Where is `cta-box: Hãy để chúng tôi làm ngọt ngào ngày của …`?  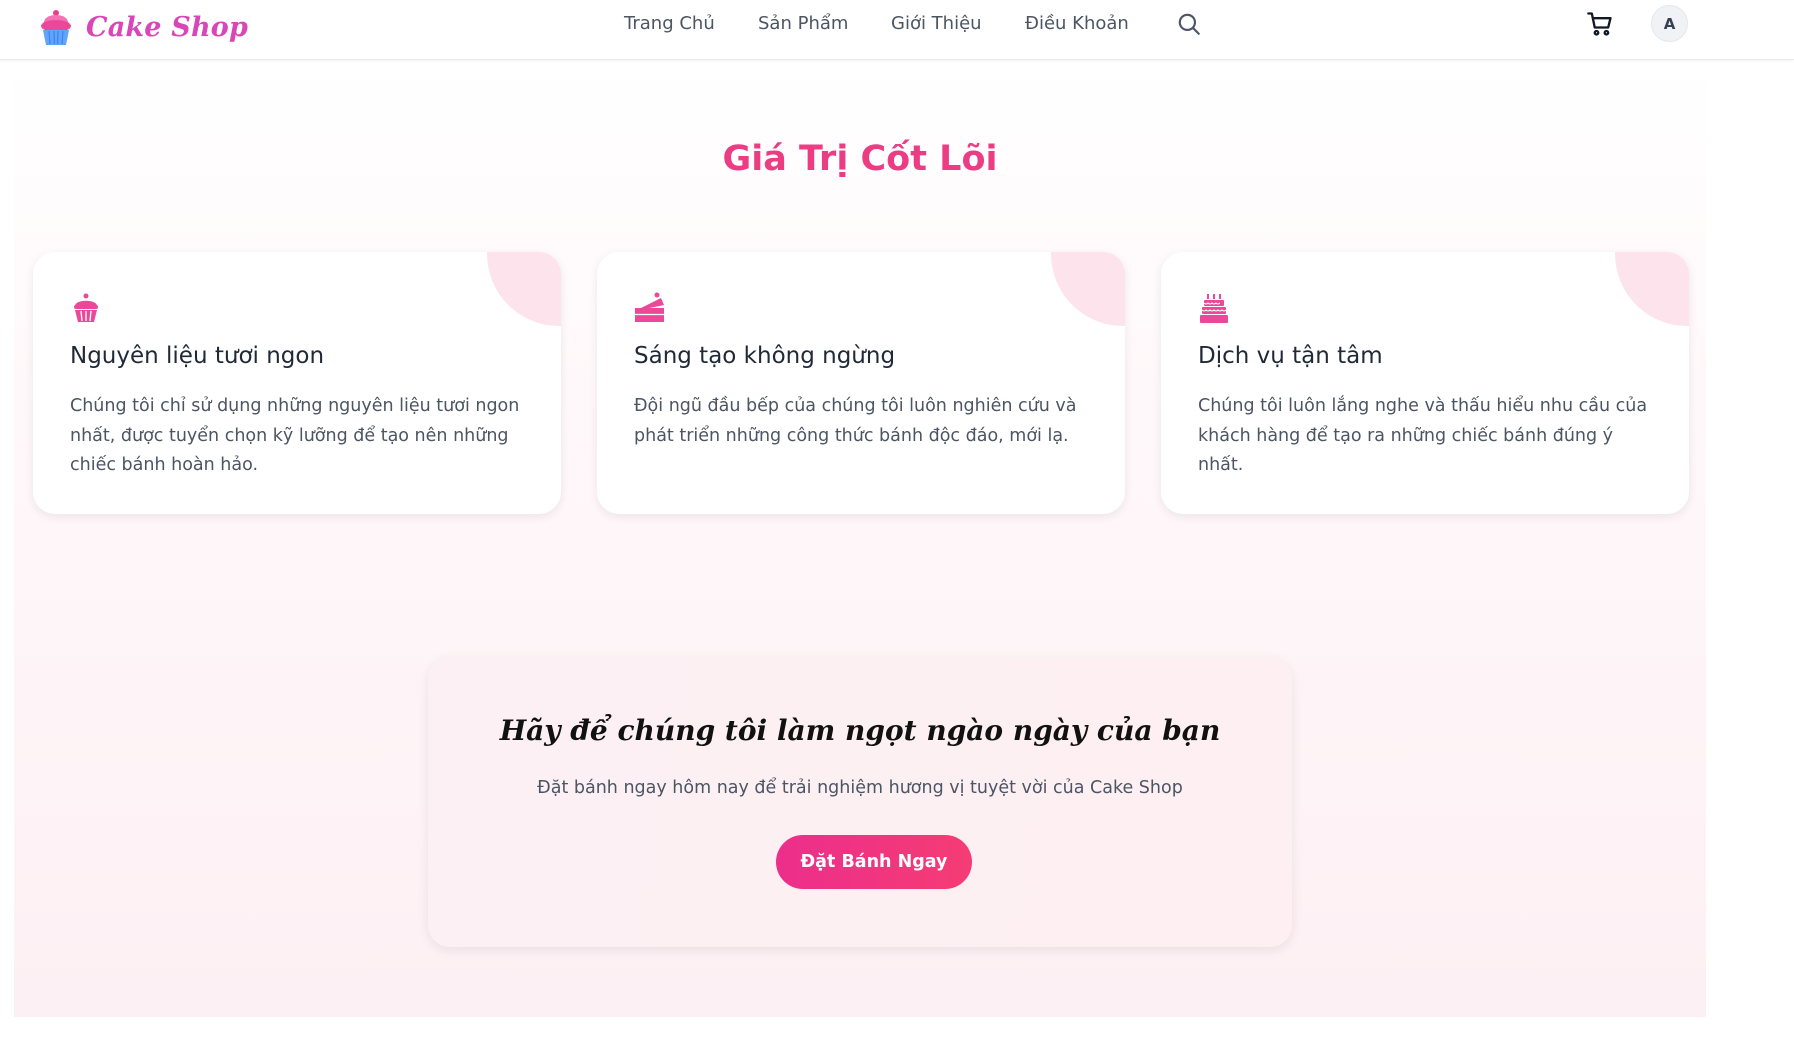
cta-box: Hãy để chúng tôi làm ngọt ngào ngày của … is located at coordinates (860, 802).